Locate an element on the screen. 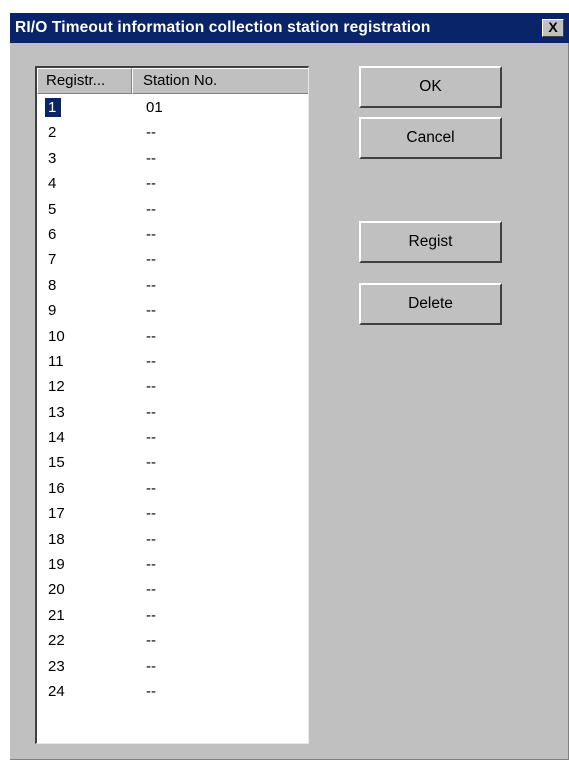 The height and width of the screenshot is (767, 569). registration-number: 19 is located at coordinates (56, 565).